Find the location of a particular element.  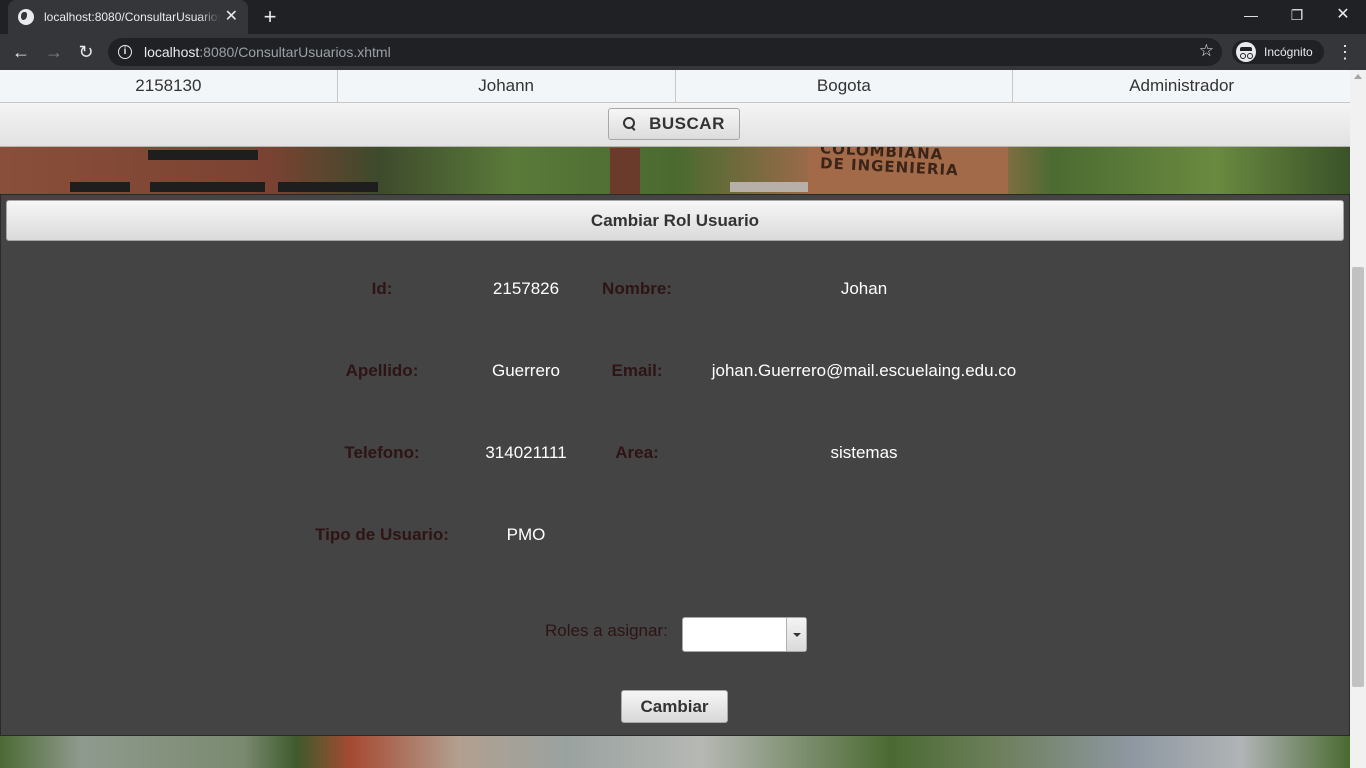

id-label: Id: is located at coordinates (382, 288).